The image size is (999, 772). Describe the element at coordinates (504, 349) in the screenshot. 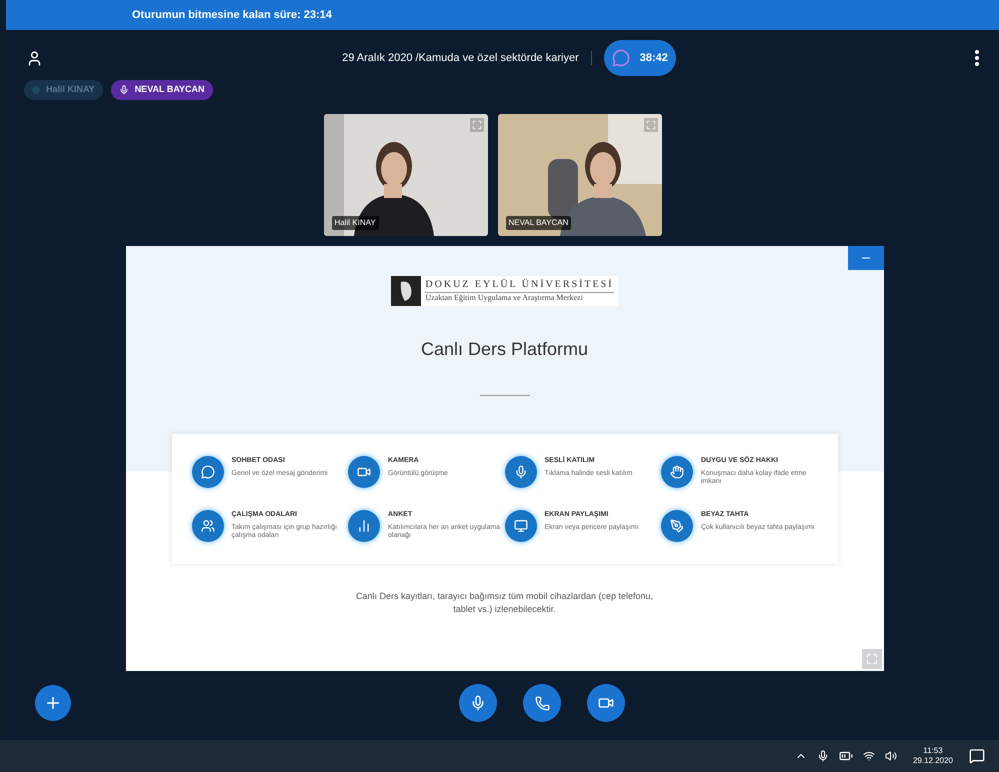

I see `slide-title: Canlı Ders Platformu` at that location.